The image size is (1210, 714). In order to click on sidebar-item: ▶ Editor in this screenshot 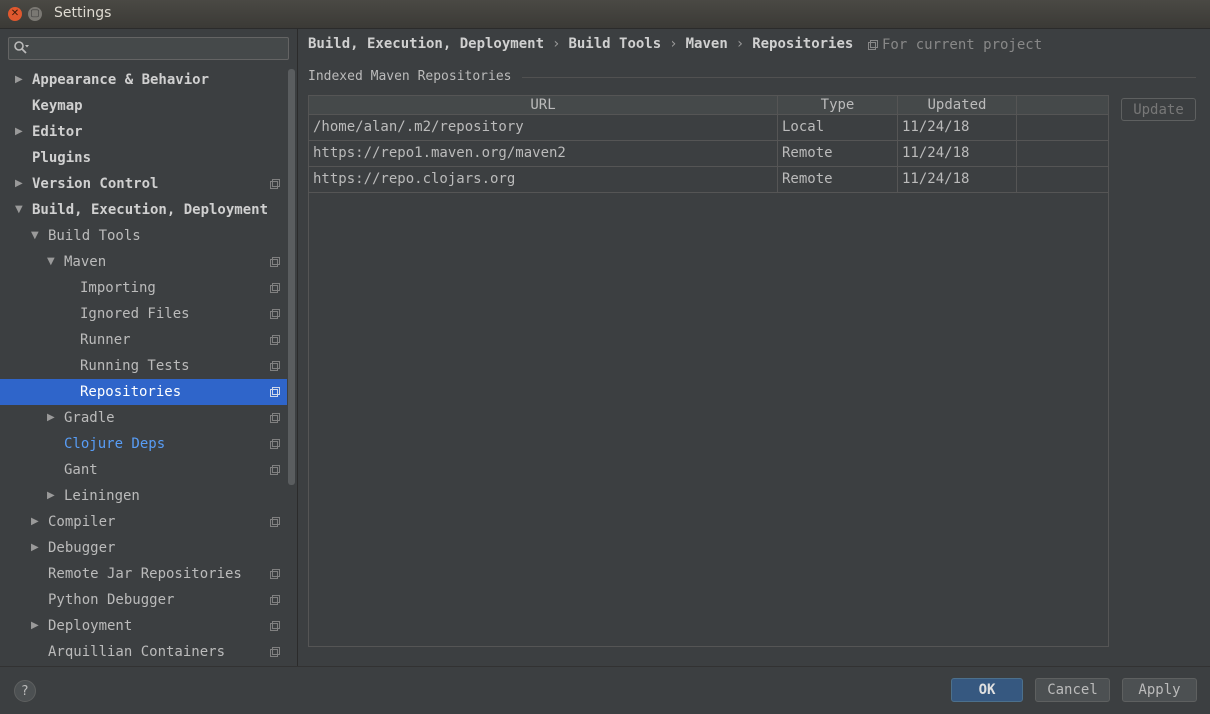, I will do `click(143, 132)`.